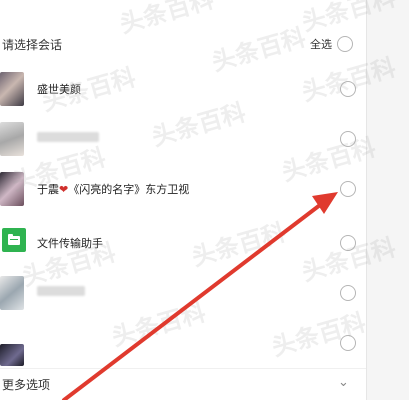 The width and height of the screenshot is (409, 400). I want to click on panel-top-strip, so click(183, 11).